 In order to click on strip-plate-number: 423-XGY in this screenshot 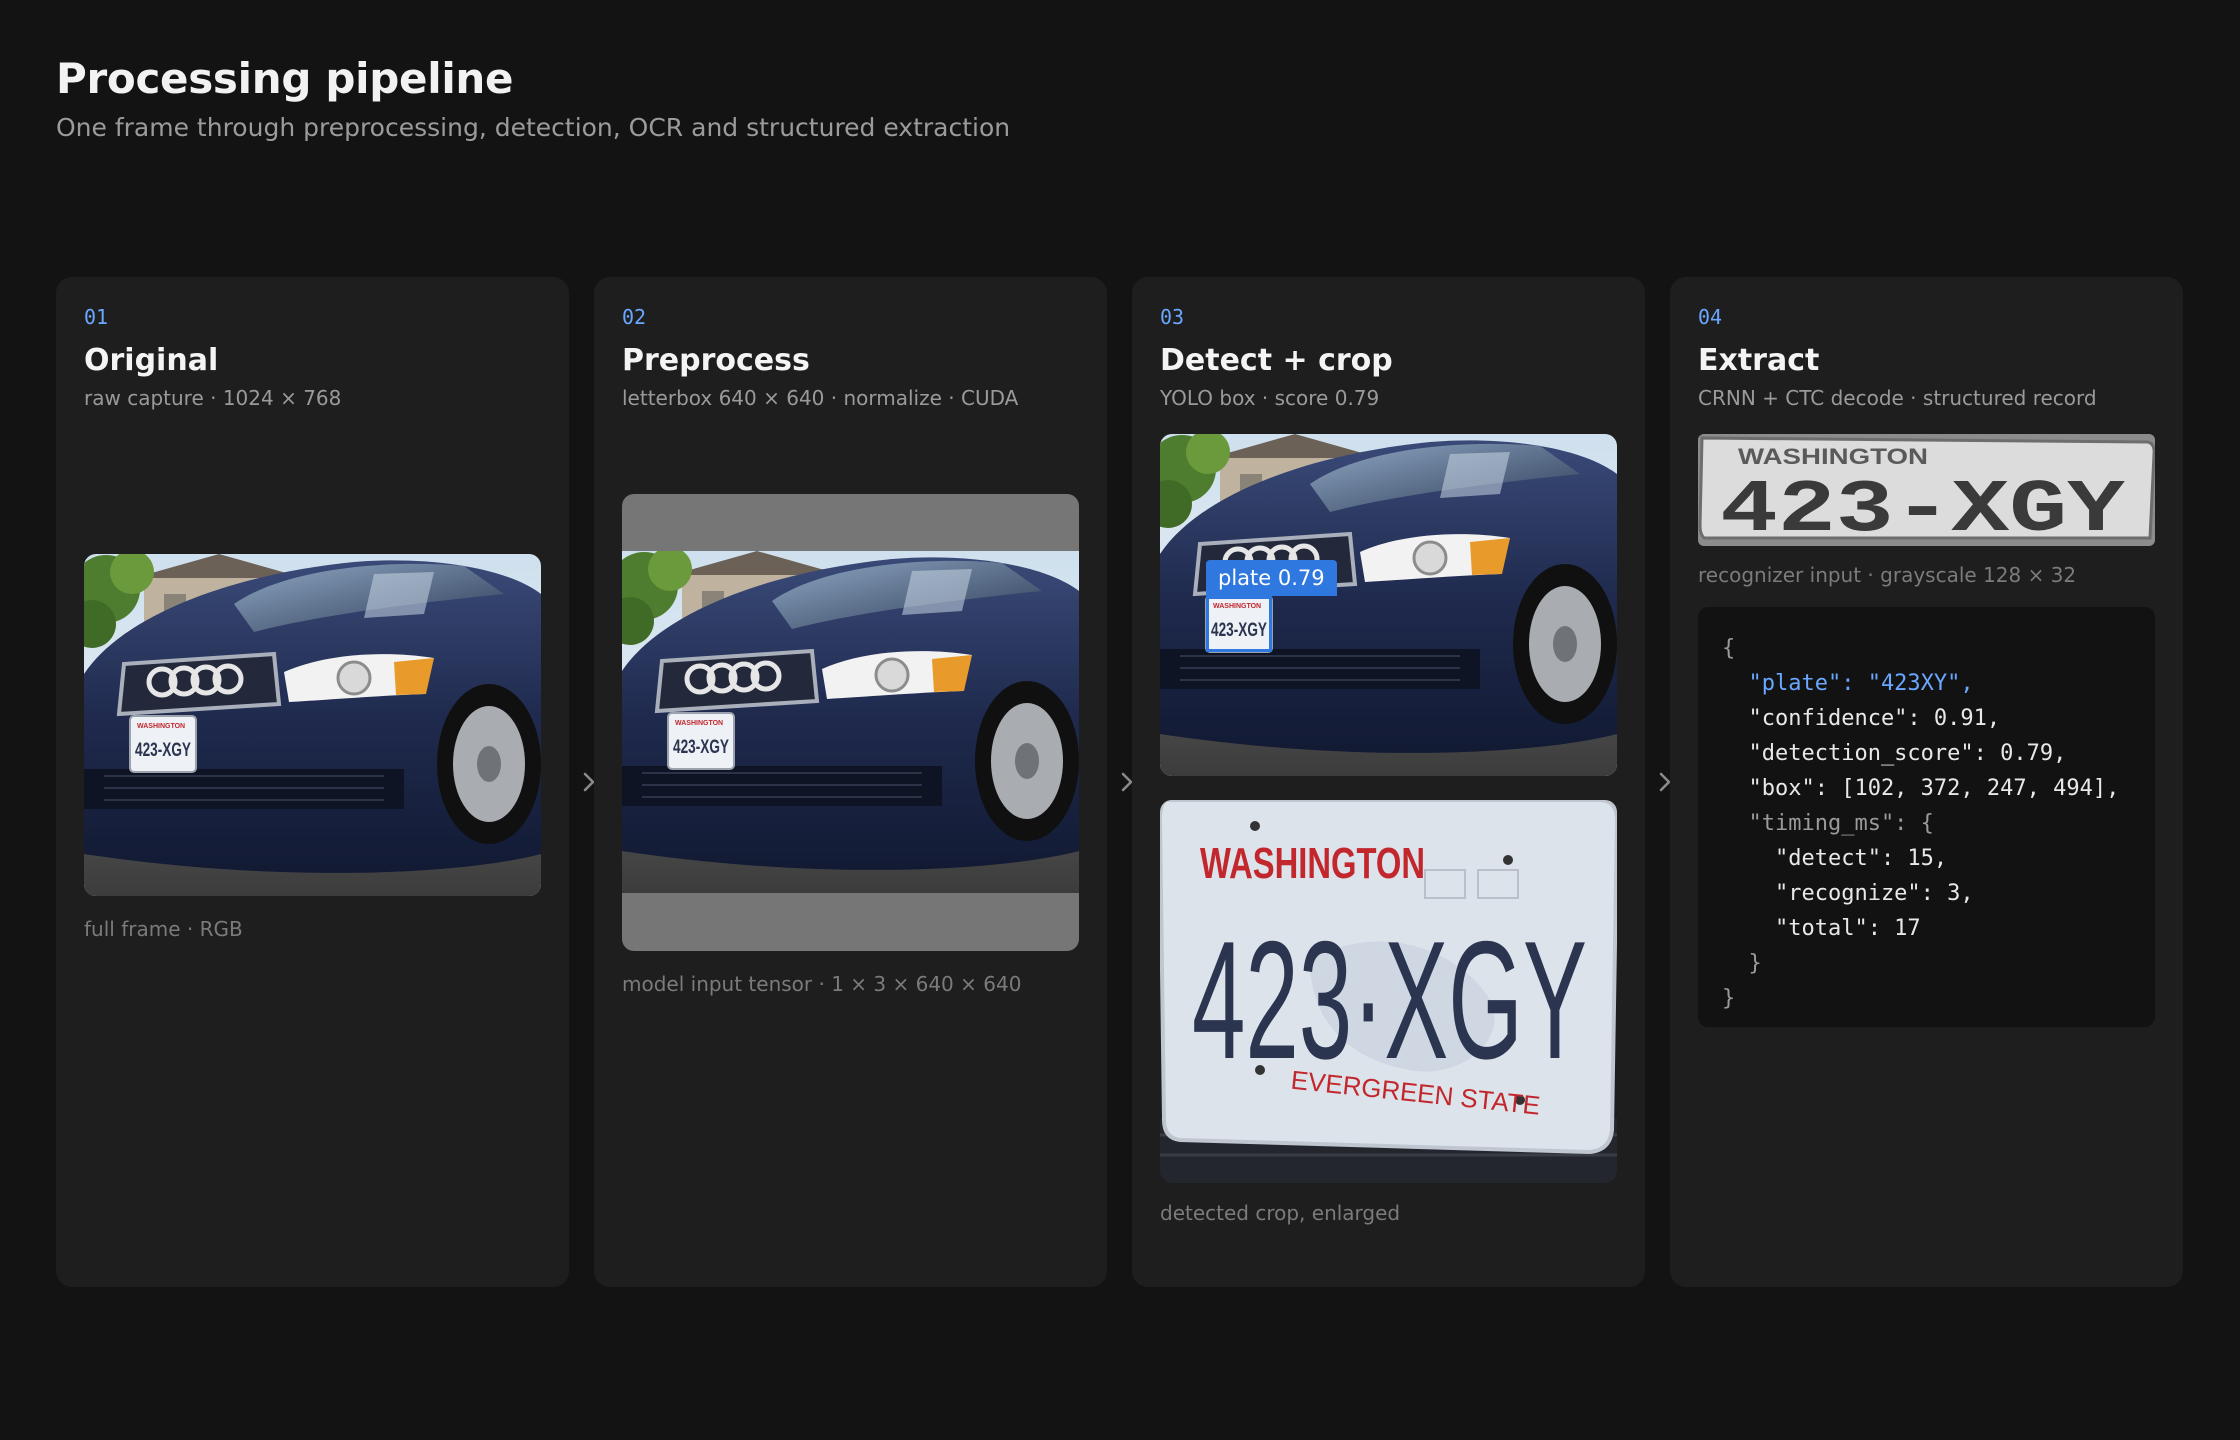, I will do `click(1923, 507)`.